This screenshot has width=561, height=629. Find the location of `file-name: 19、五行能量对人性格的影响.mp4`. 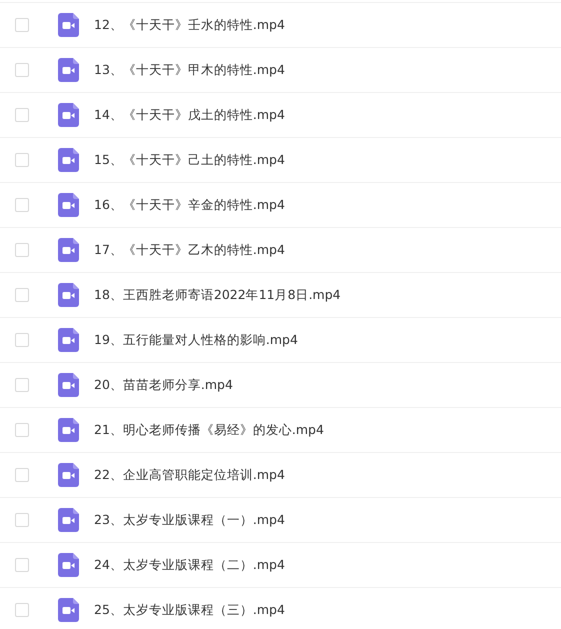

file-name: 19、五行能量对人性格的影响.mp4 is located at coordinates (196, 340).